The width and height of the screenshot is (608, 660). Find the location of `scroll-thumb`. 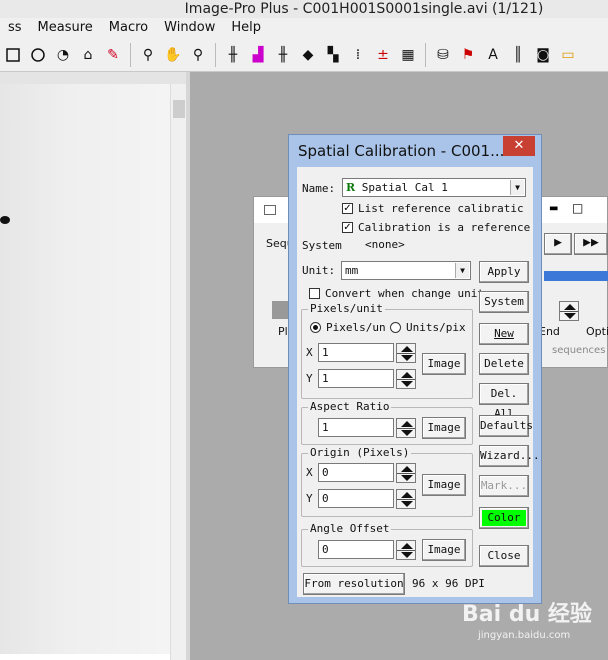

scroll-thumb is located at coordinates (179, 109).